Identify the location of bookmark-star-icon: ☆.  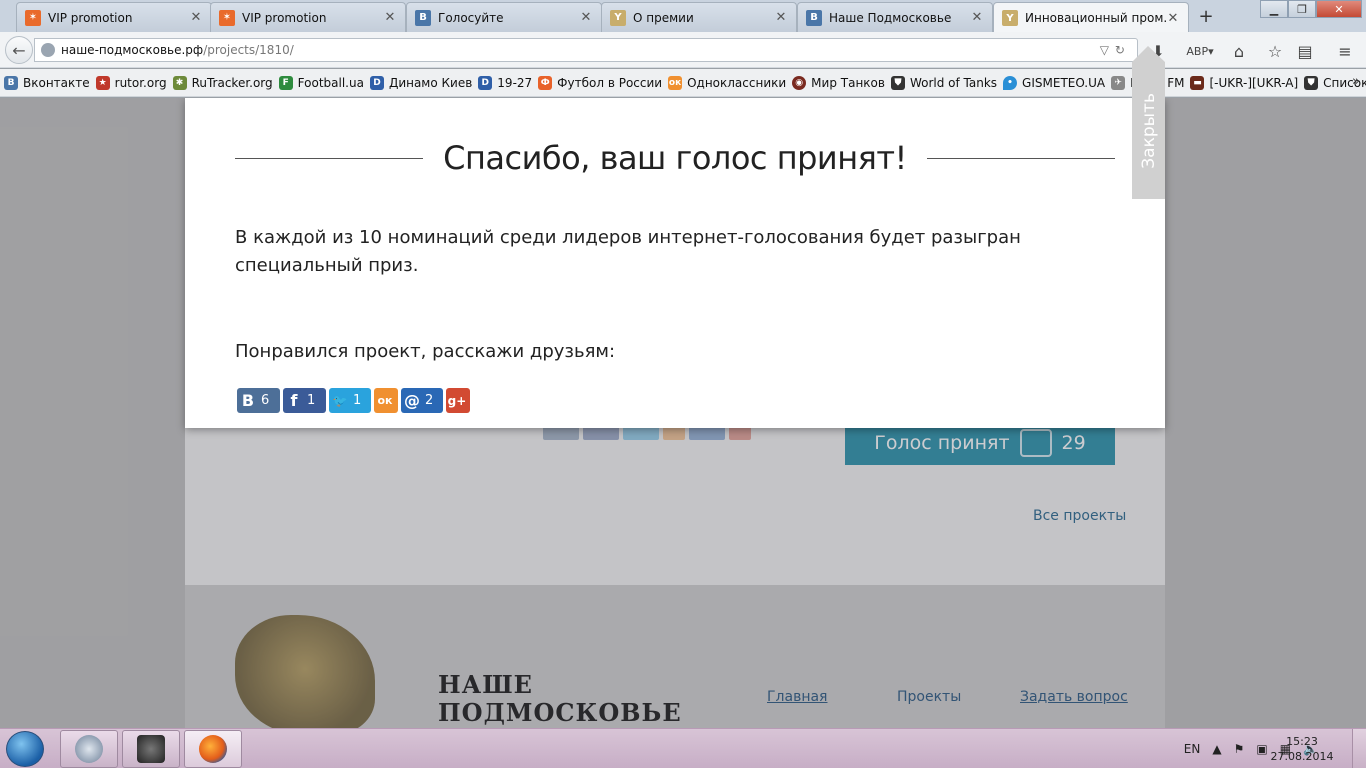
(1275, 51).